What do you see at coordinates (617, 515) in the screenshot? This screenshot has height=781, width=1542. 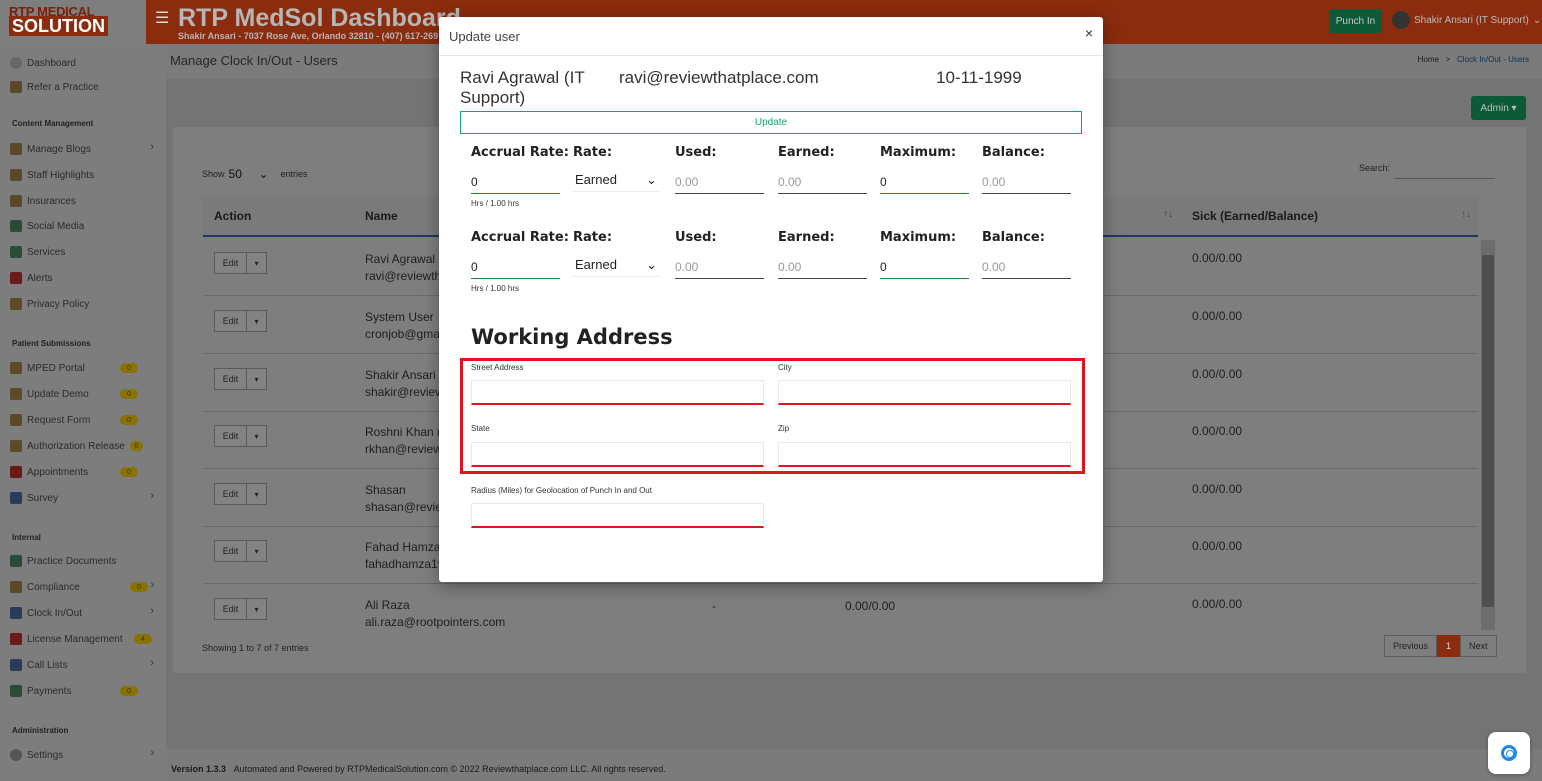 I see `radius-input` at bounding box center [617, 515].